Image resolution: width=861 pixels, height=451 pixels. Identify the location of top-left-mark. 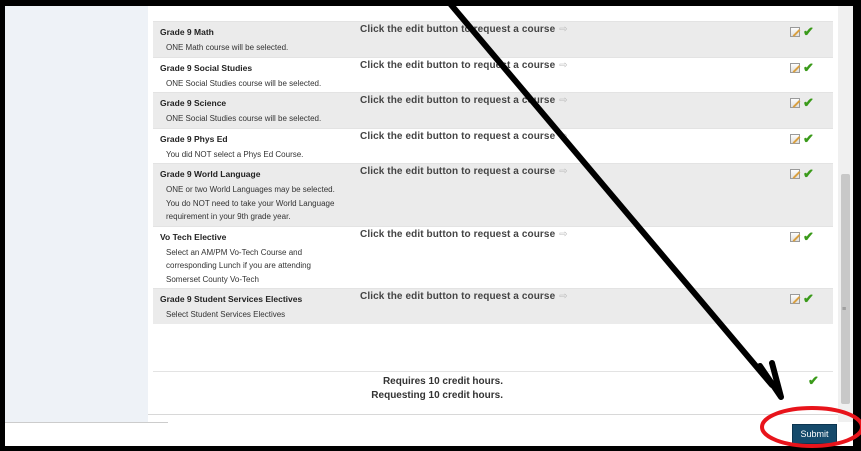
(12, 3).